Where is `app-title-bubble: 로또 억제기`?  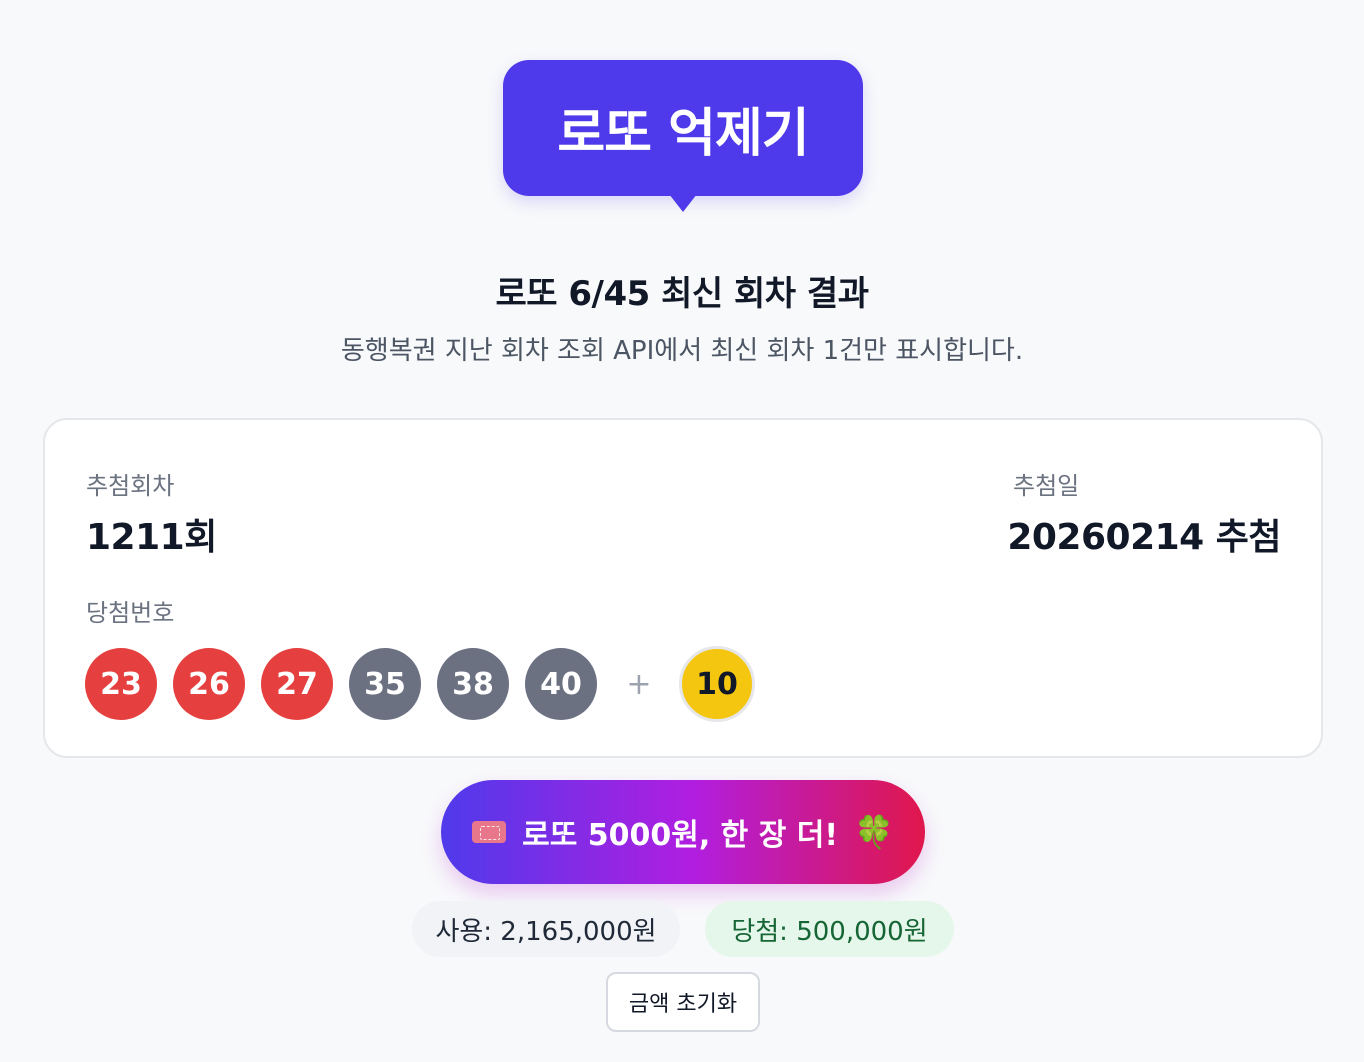 app-title-bubble: 로또 억제기 is located at coordinates (683, 128).